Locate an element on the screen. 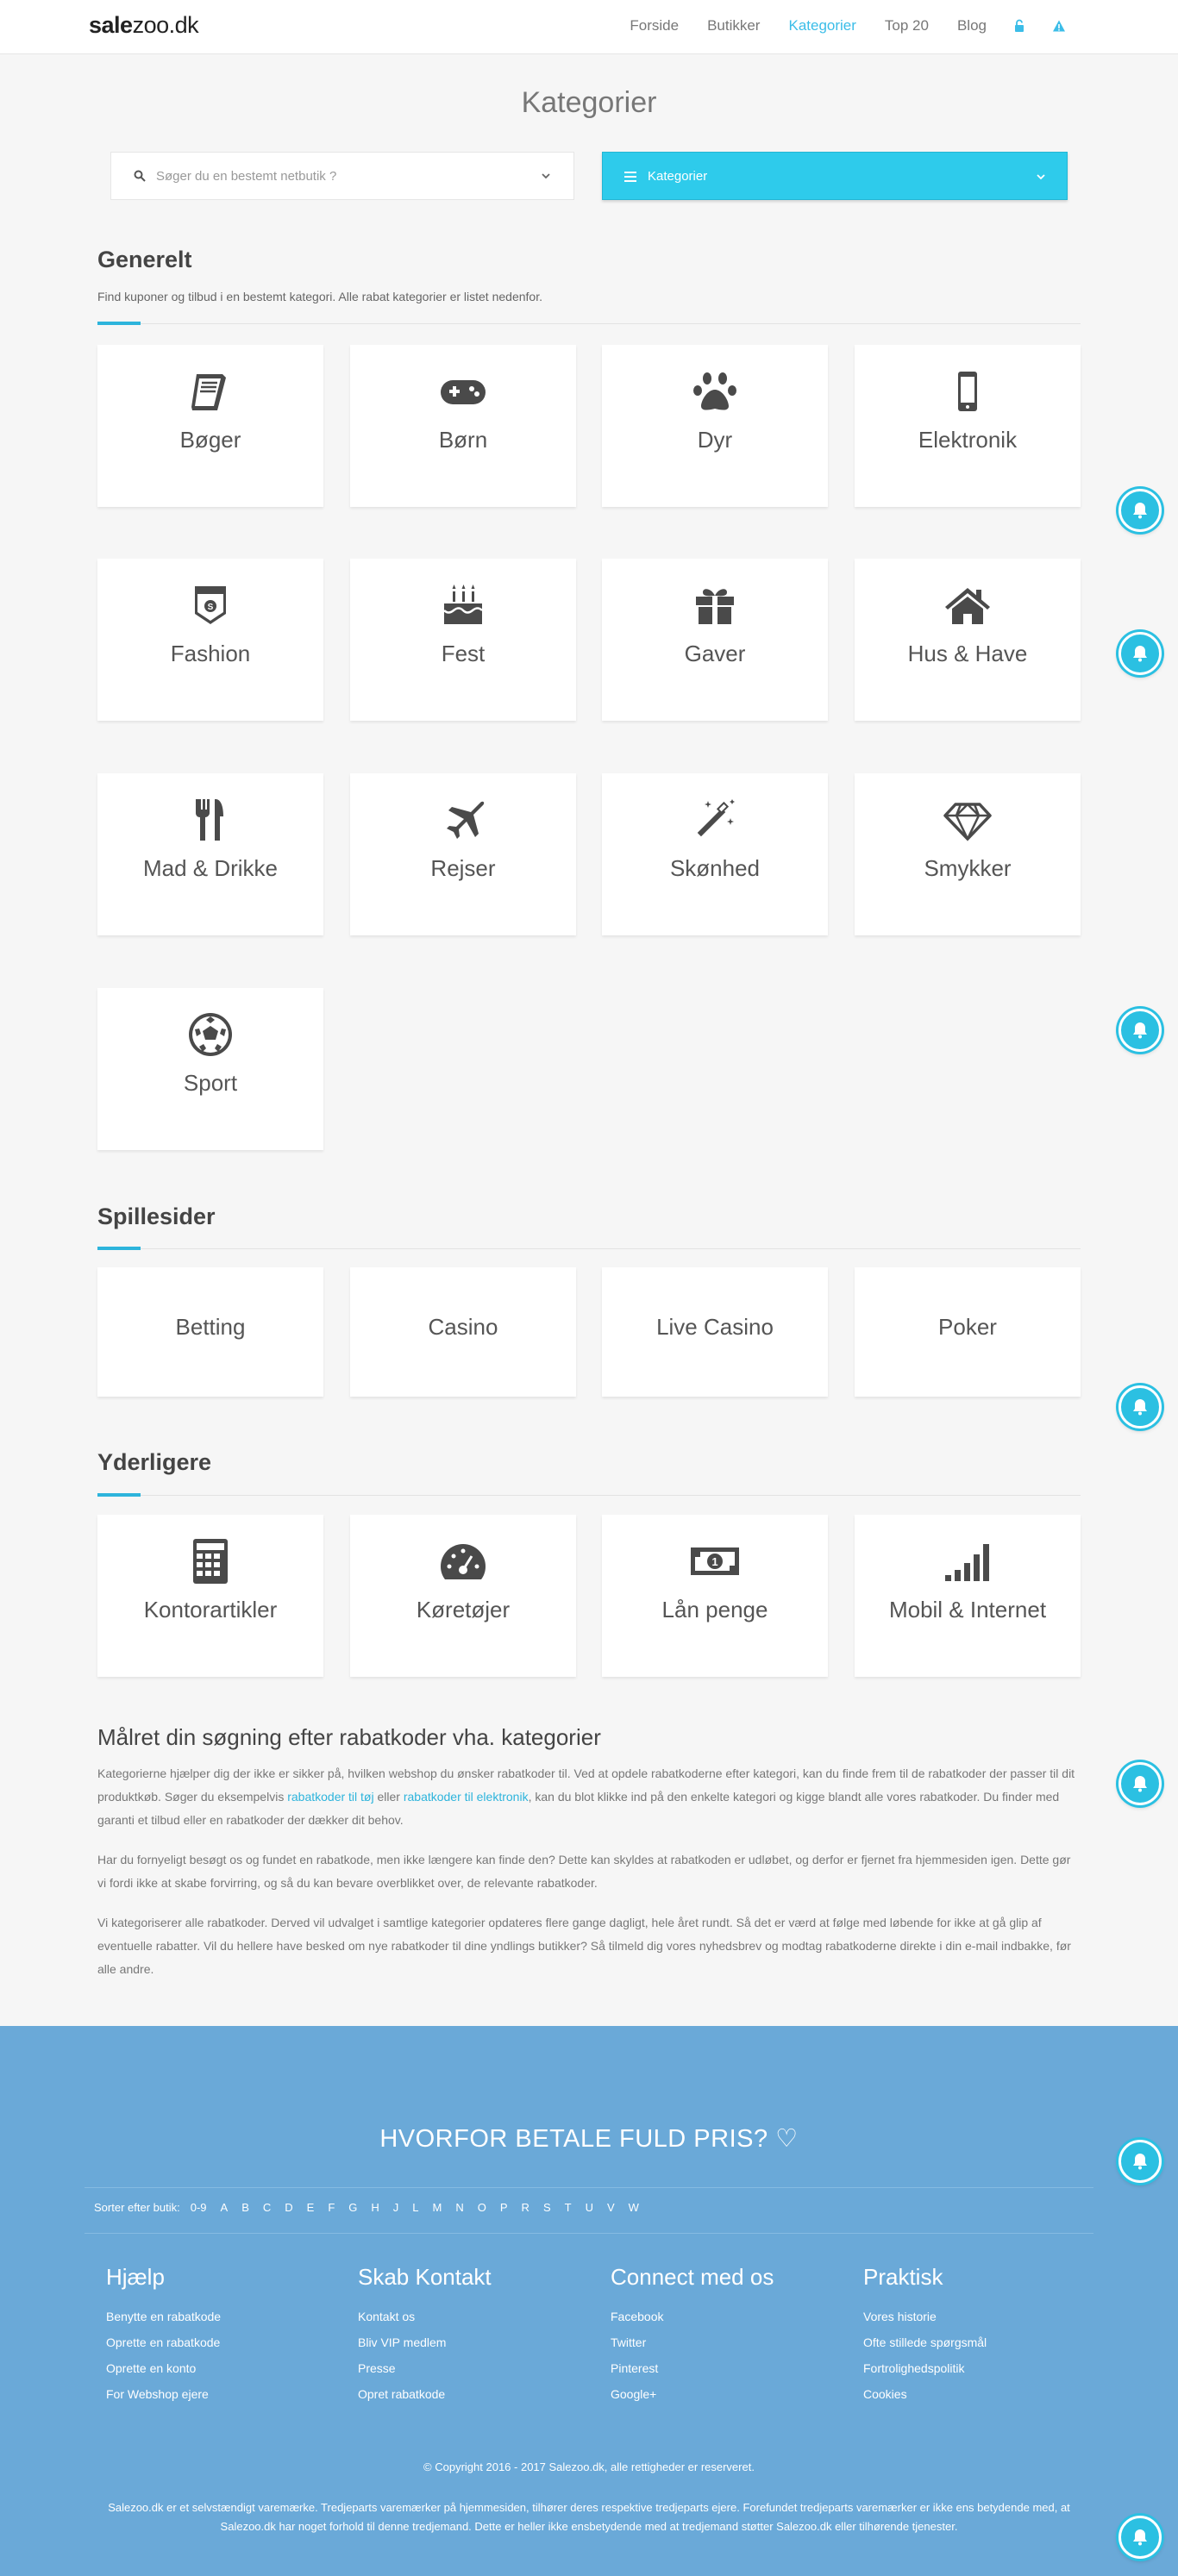 The image size is (1178, 2576). link-rabatkoder-toj: rabatkoder til tøj is located at coordinates (330, 1797).